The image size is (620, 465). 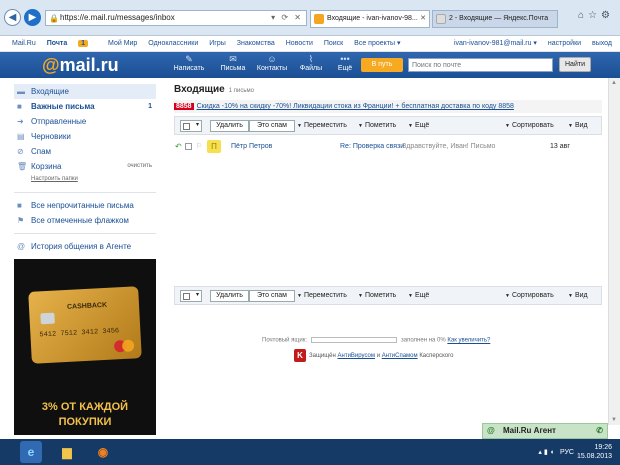 What do you see at coordinates (12, 17) in the screenshot?
I see `back-button: ◀` at bounding box center [12, 17].